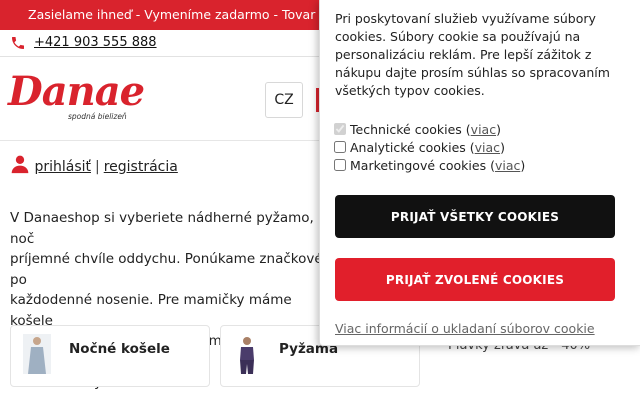 Image resolution: width=640 pixels, height=393 pixels. What do you see at coordinates (475, 279) in the screenshot?
I see `accept-selected-cookies-button: PRIJAŤ ZVOLENÉ COOKIES` at bounding box center [475, 279].